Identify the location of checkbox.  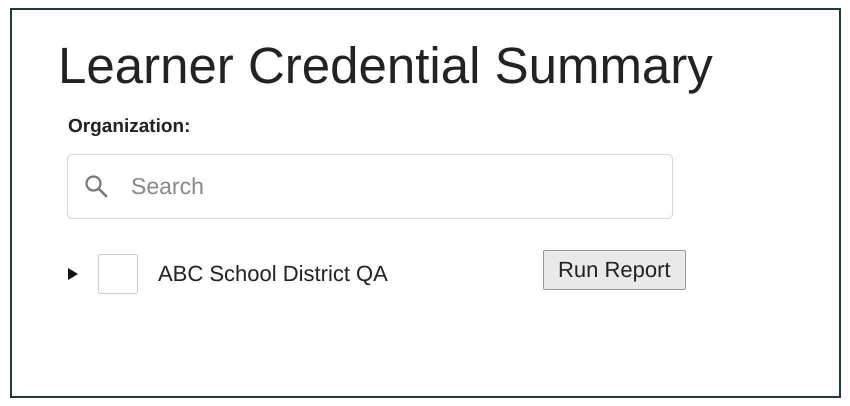
(118, 274).